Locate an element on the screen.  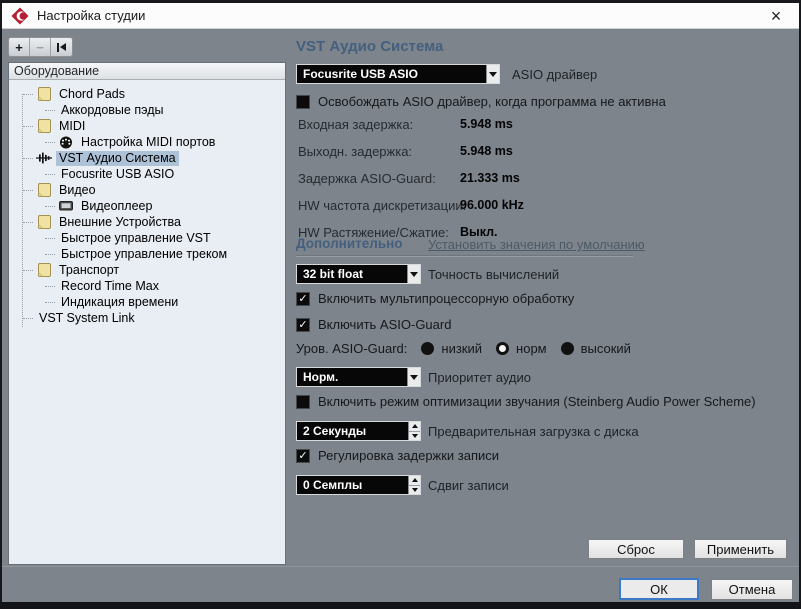
tree-item-record-time-max: Record Time Max is located at coordinates (147, 286).